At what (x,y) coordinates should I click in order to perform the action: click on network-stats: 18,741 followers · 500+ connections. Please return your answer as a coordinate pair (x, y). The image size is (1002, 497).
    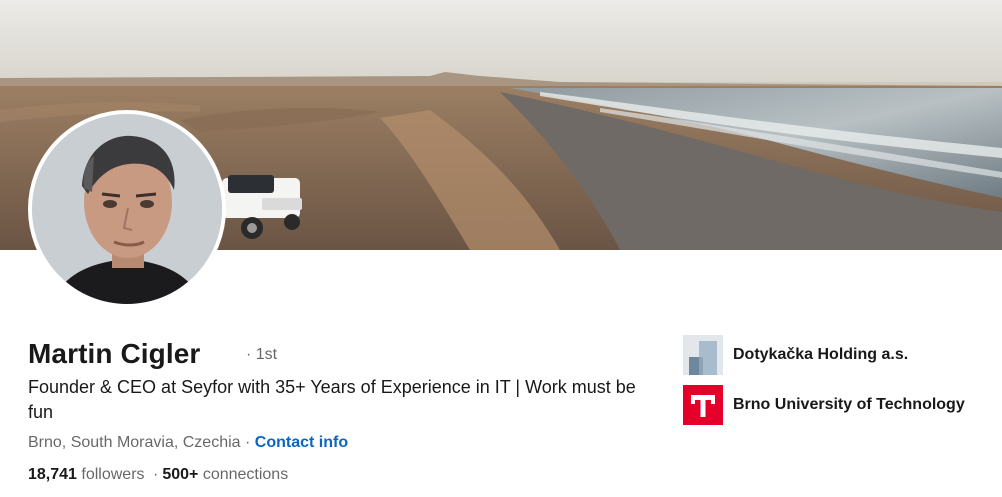
    Looking at the image, I should click on (158, 475).